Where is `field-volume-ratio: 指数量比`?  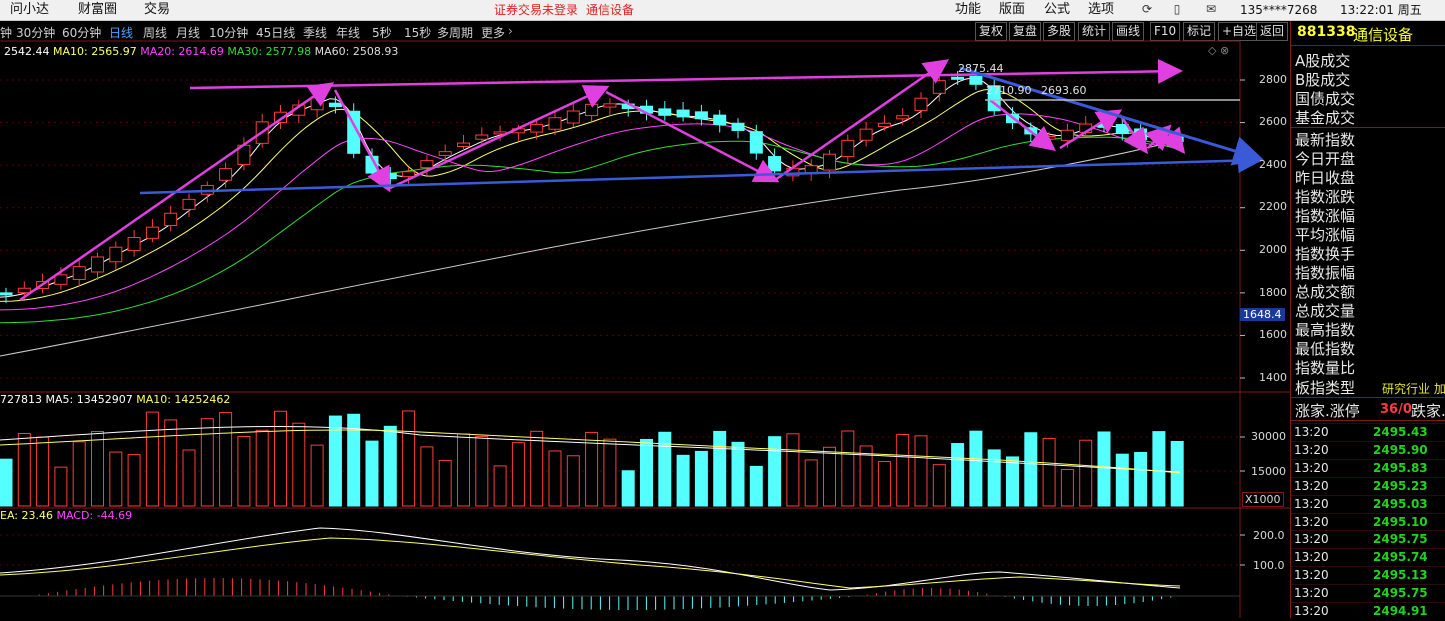
field-volume-ratio: 指数量比 is located at coordinates (1325, 368).